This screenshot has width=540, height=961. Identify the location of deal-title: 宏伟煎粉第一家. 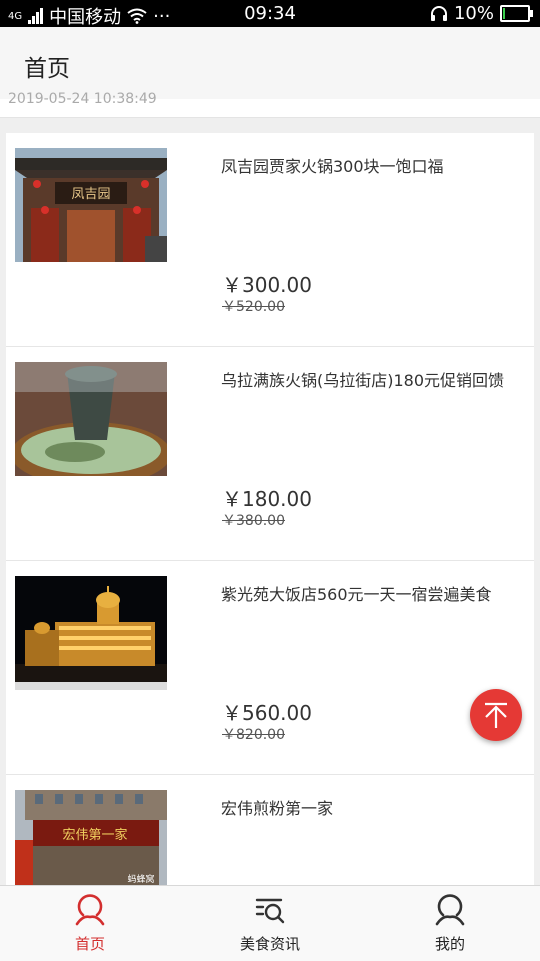
(277, 807).